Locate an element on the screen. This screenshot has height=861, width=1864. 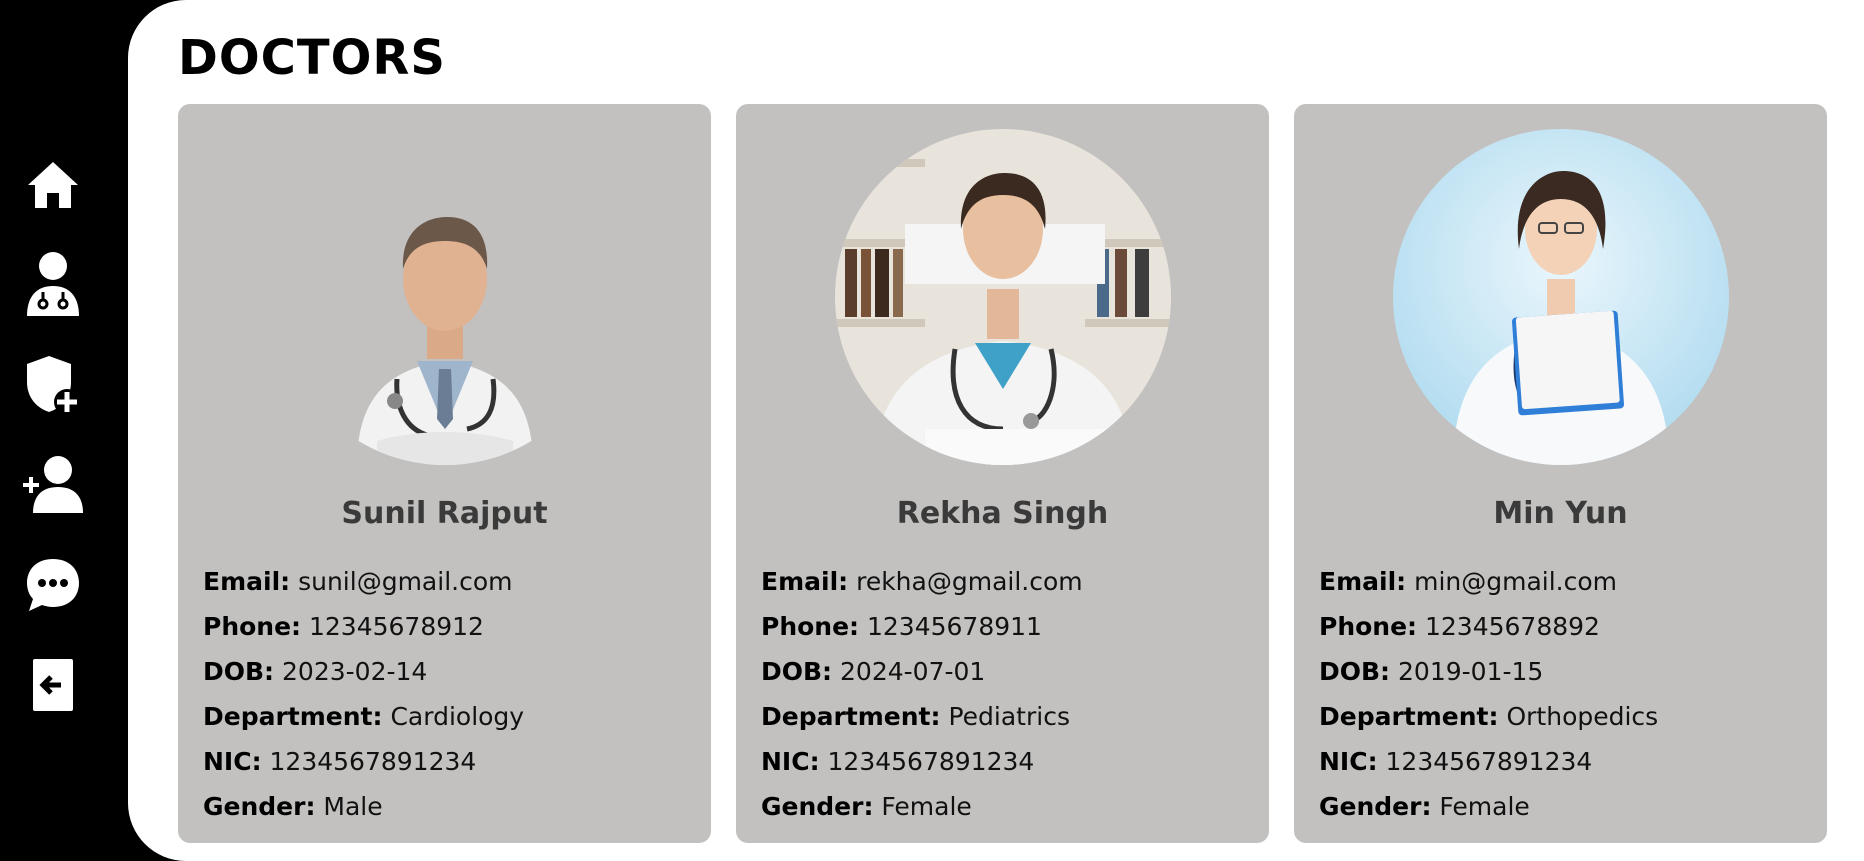
dob-value: 2024-07-01 is located at coordinates (913, 671).